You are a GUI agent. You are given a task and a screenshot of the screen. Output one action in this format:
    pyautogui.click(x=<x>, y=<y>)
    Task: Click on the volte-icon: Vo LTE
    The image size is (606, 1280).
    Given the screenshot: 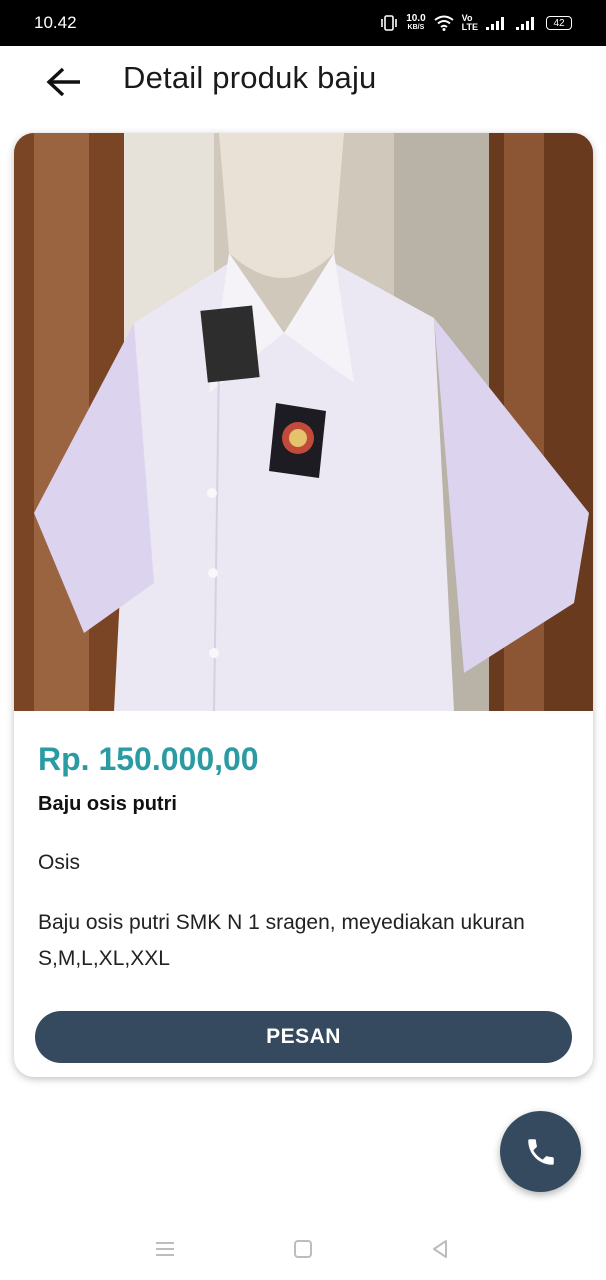 What is the action you would take?
    pyautogui.click(x=470, y=23)
    